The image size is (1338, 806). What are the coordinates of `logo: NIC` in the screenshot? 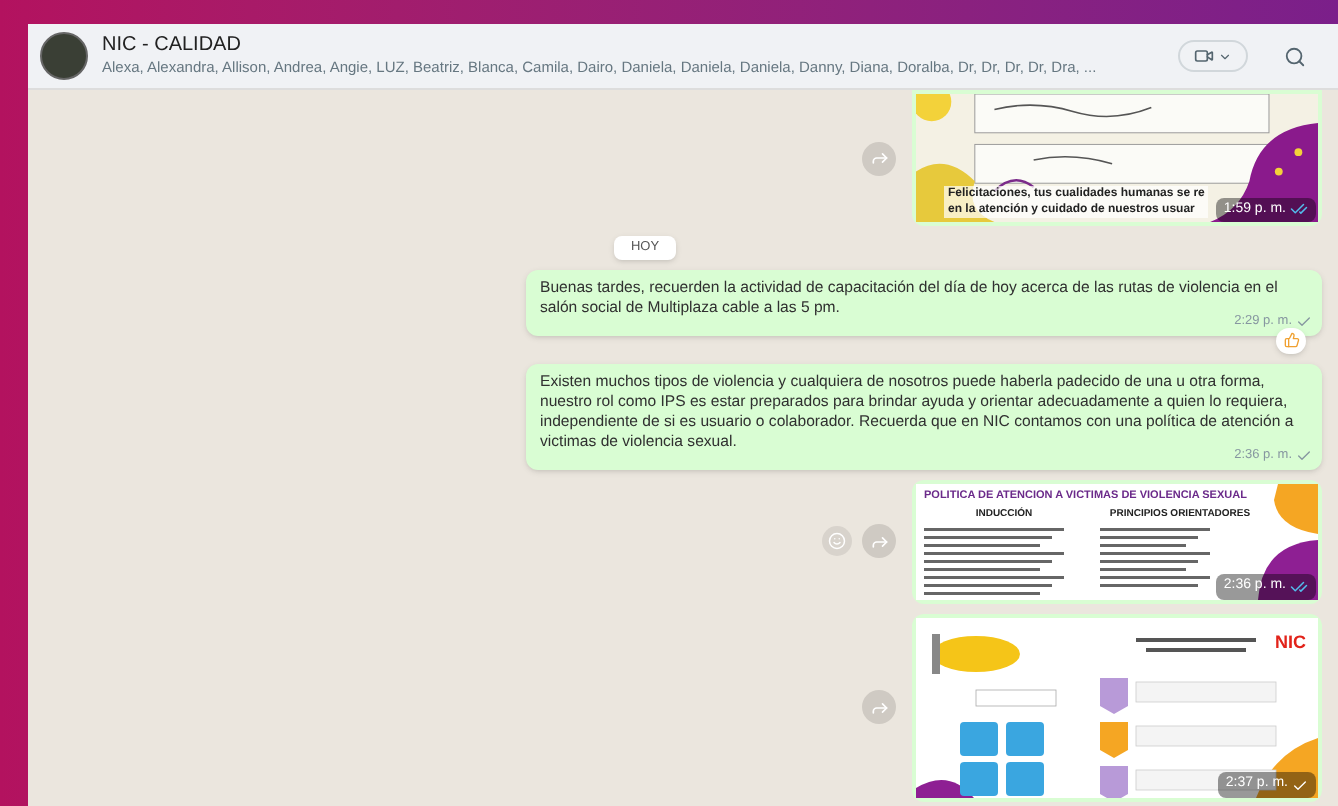 It's located at (1290, 642).